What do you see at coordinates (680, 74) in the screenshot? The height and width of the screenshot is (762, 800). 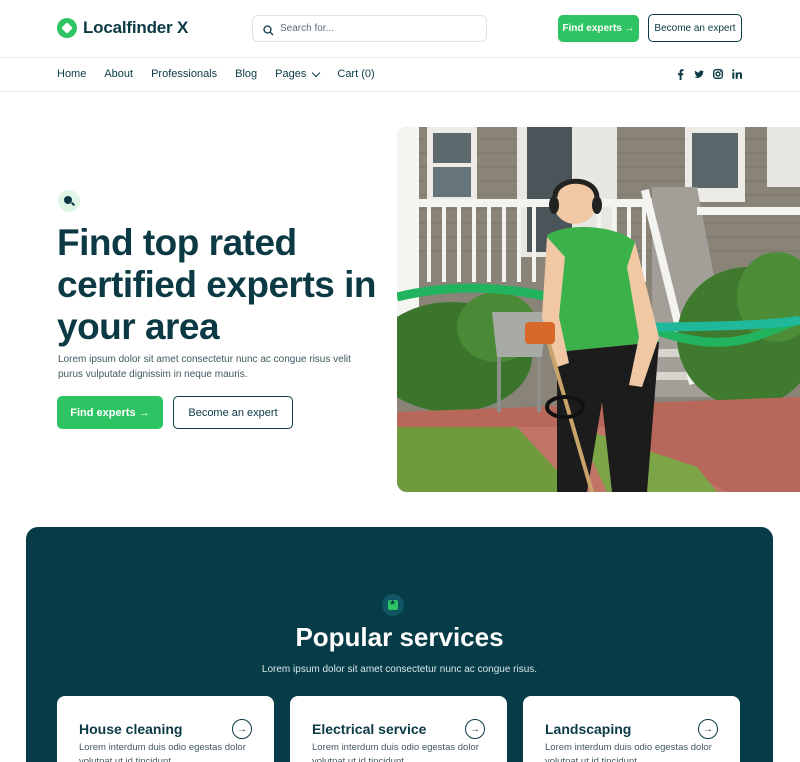 I see `facebook-icon` at bounding box center [680, 74].